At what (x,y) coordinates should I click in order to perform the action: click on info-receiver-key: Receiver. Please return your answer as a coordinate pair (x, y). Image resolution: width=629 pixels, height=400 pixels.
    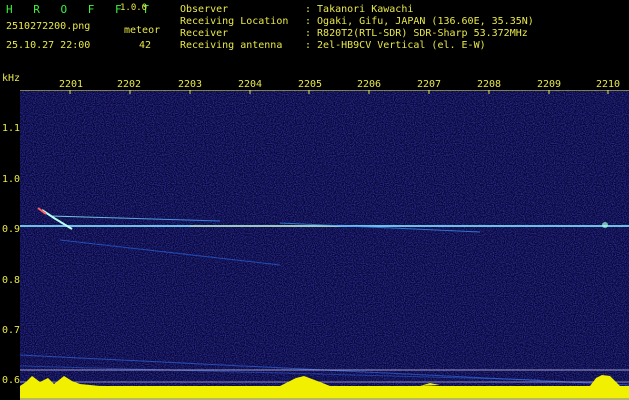
    Looking at the image, I should click on (204, 33).